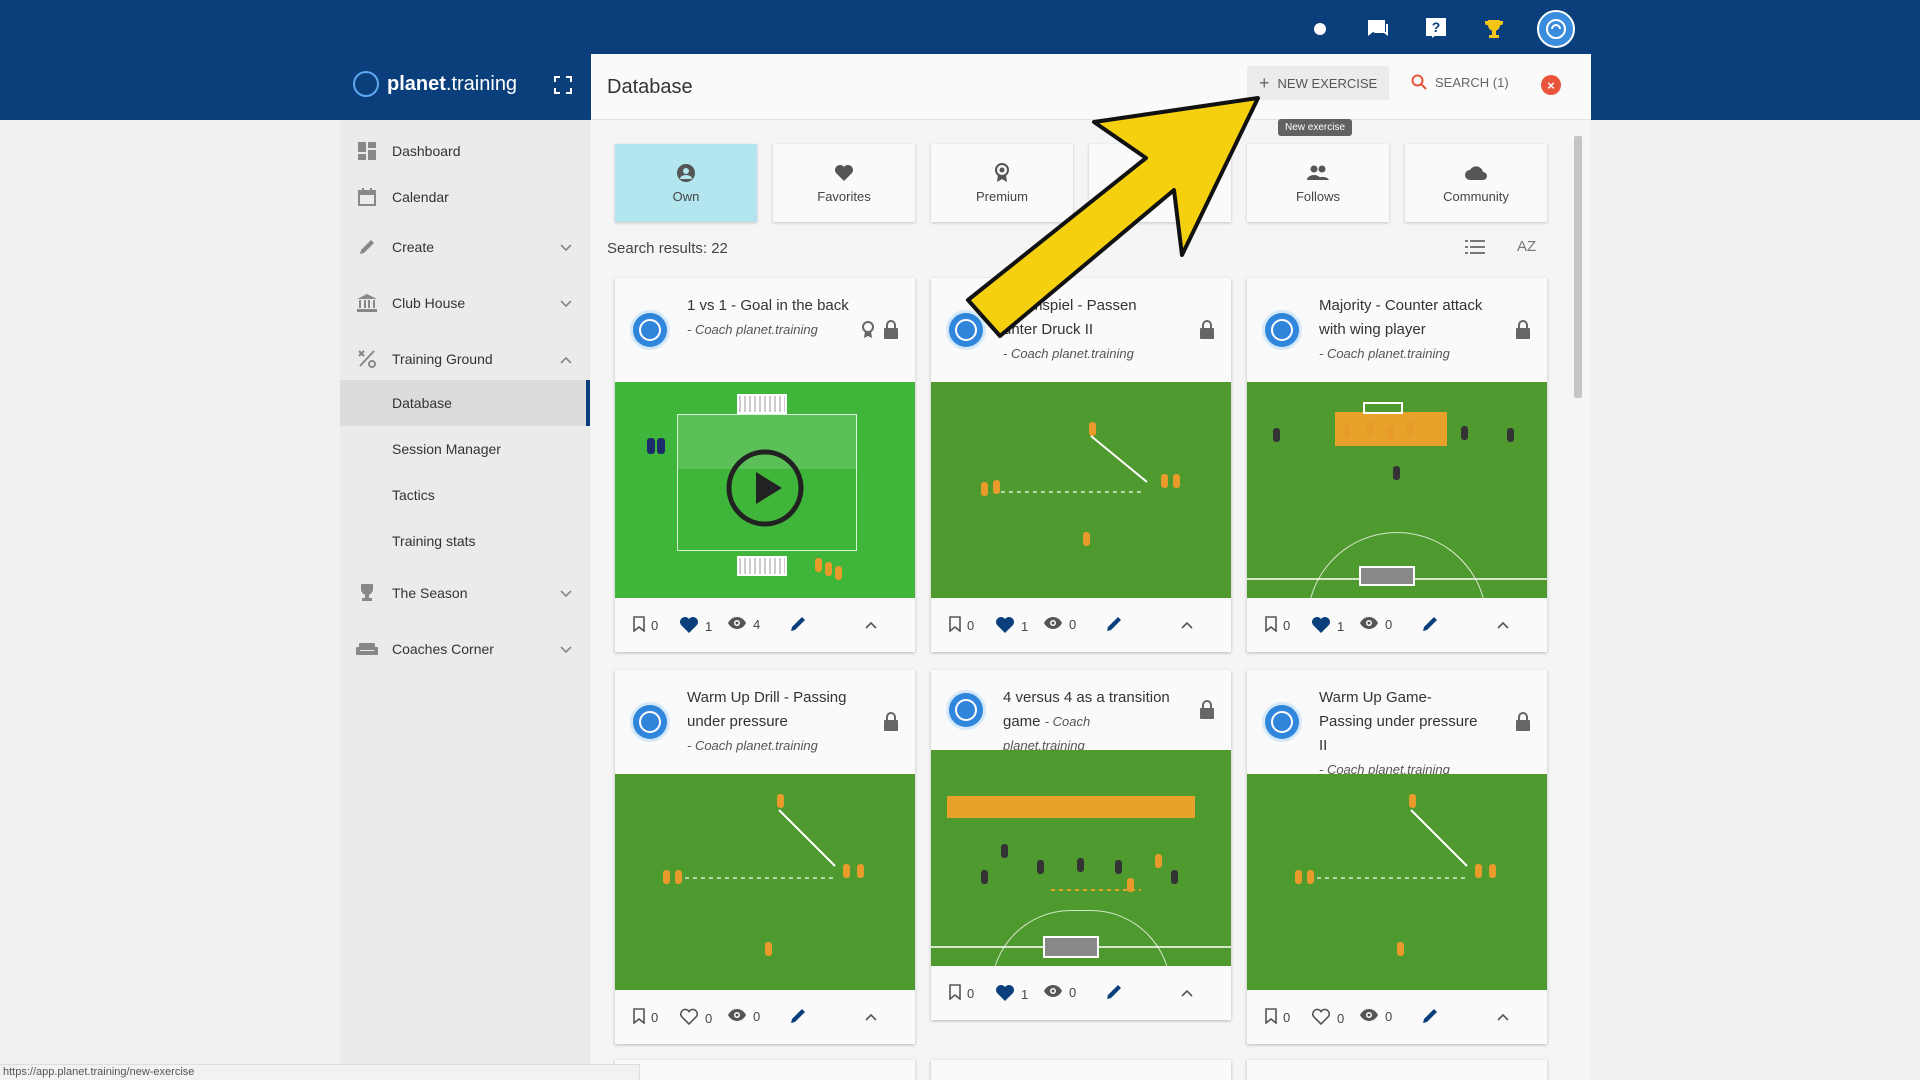 The width and height of the screenshot is (1920, 1080). What do you see at coordinates (446, 449) in the screenshot?
I see `sidebar-subitem-label: Session Manager` at bounding box center [446, 449].